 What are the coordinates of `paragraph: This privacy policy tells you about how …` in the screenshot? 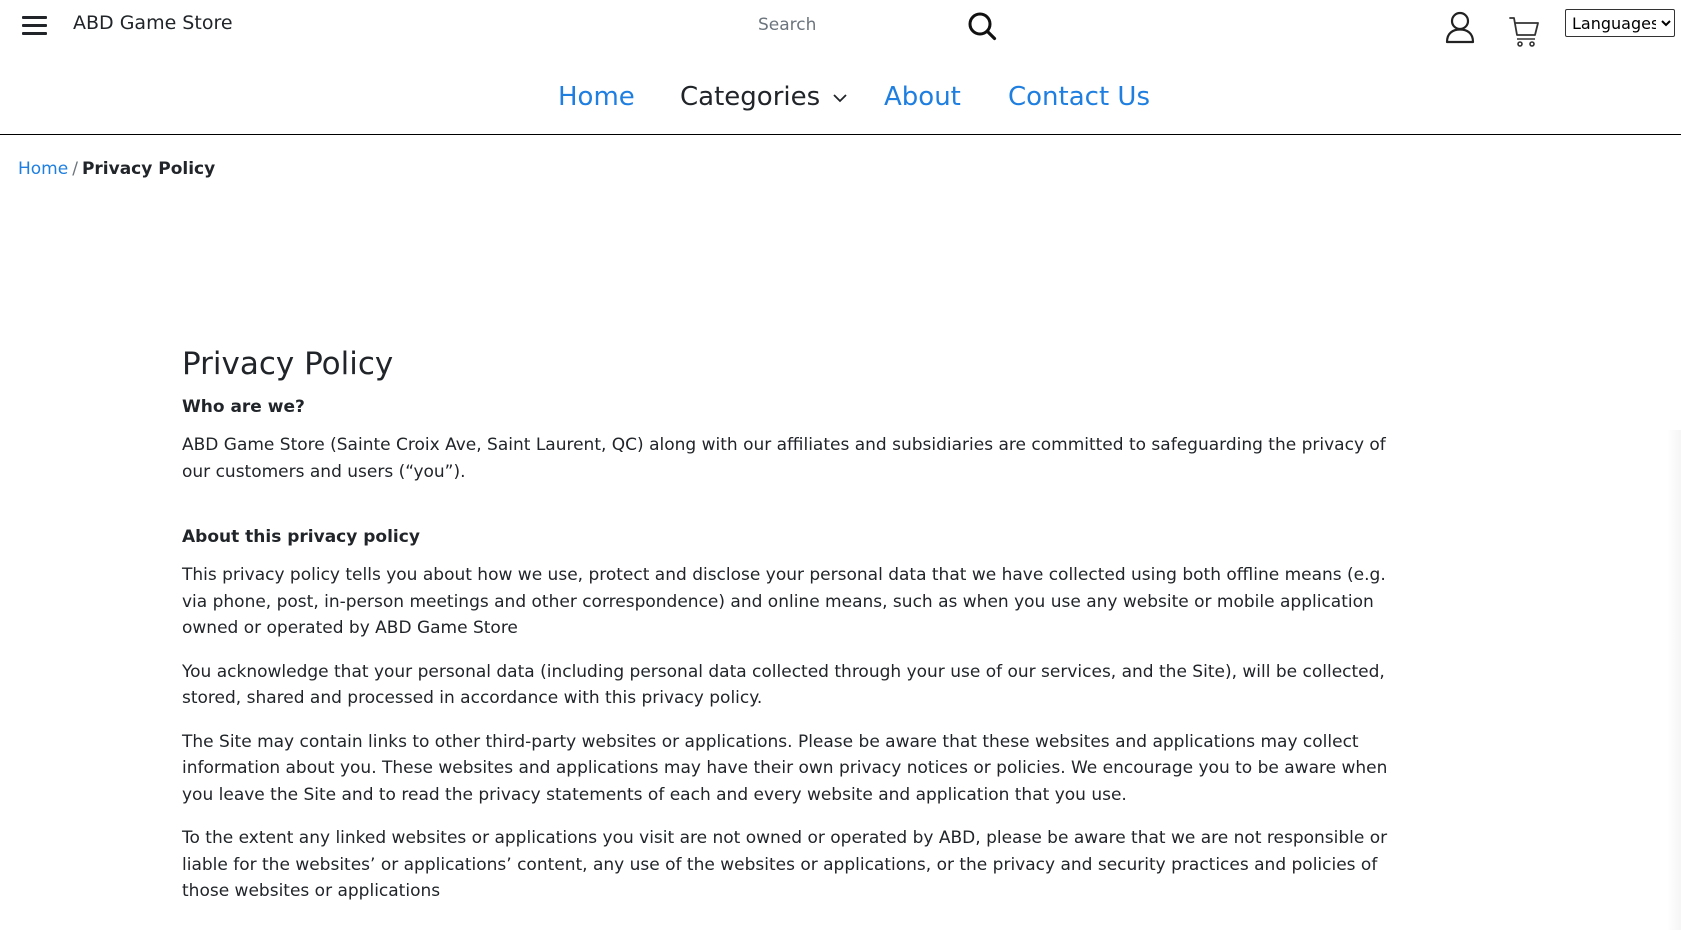 It's located at (784, 601).